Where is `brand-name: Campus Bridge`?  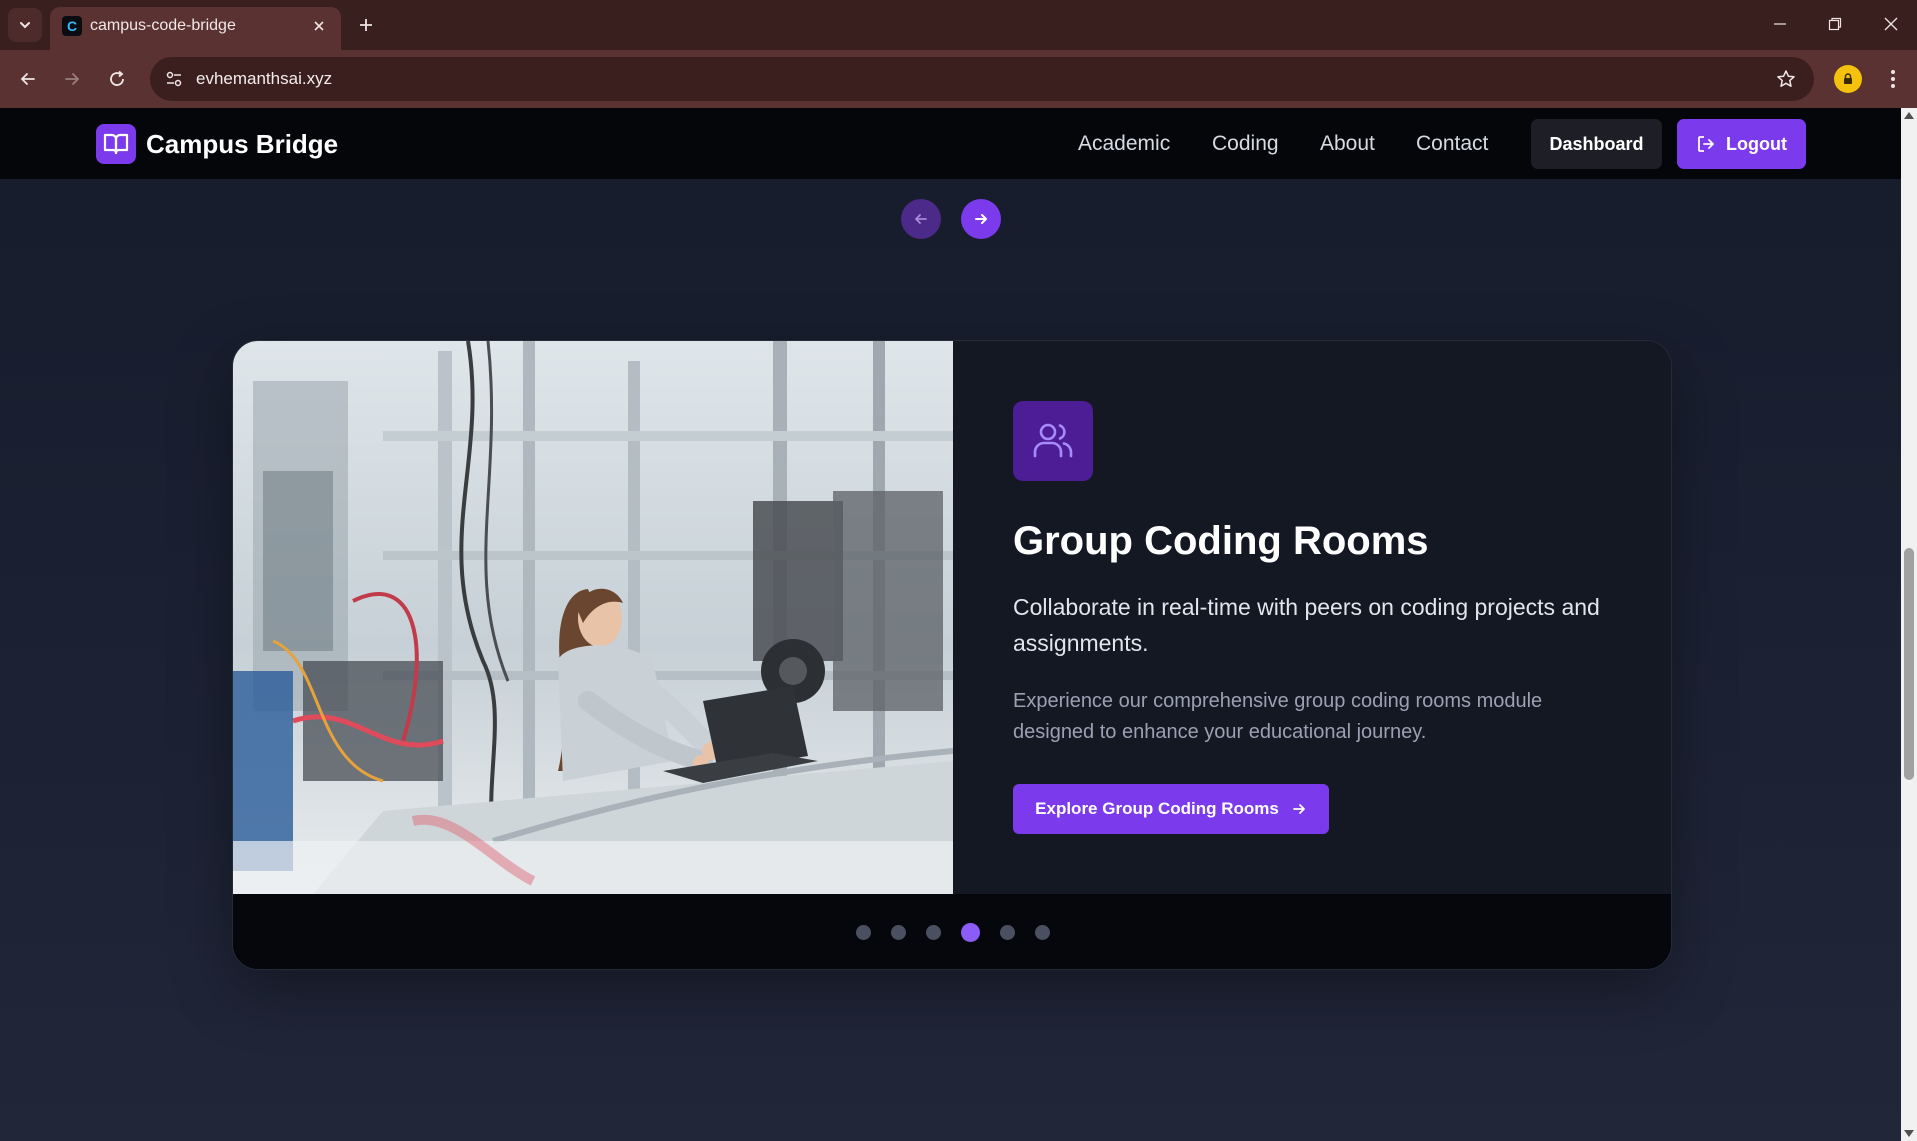 brand-name: Campus Bridge is located at coordinates (242, 143).